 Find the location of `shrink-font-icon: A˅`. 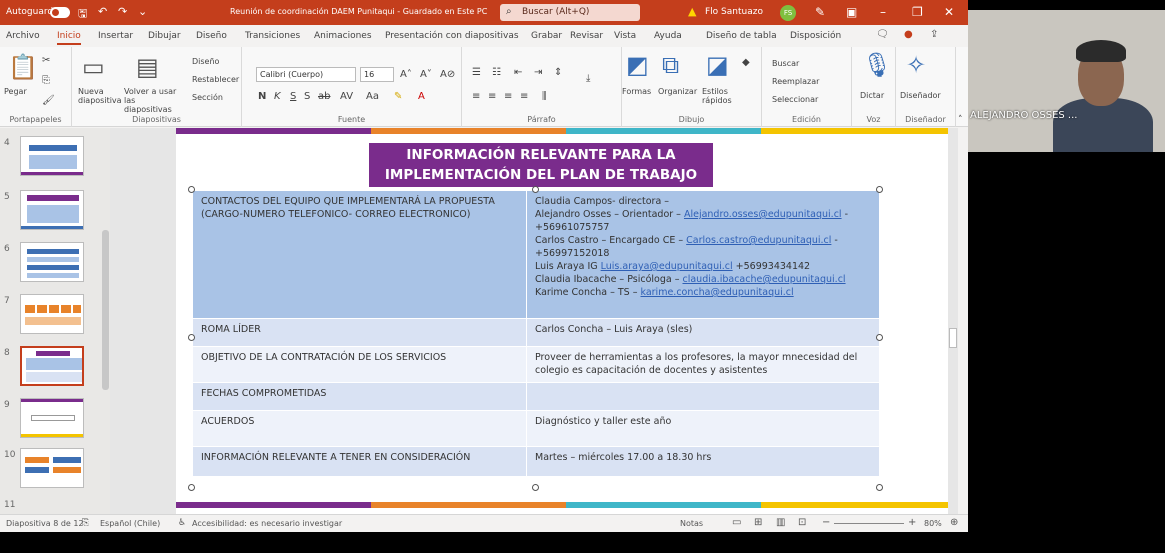

shrink-font-icon: A˅ is located at coordinates (426, 74).